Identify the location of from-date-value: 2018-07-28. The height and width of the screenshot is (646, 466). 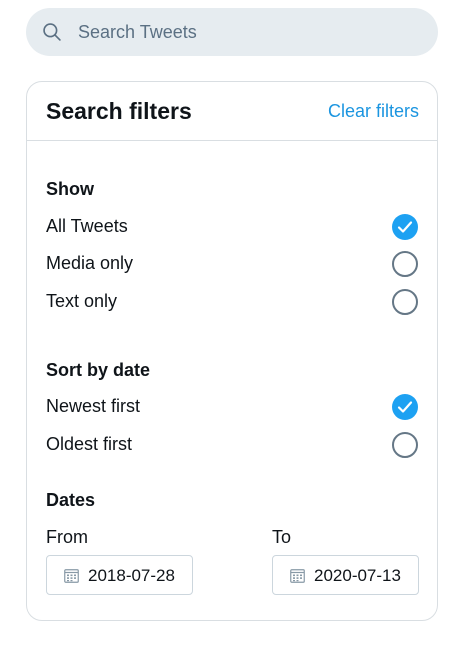
(131, 575).